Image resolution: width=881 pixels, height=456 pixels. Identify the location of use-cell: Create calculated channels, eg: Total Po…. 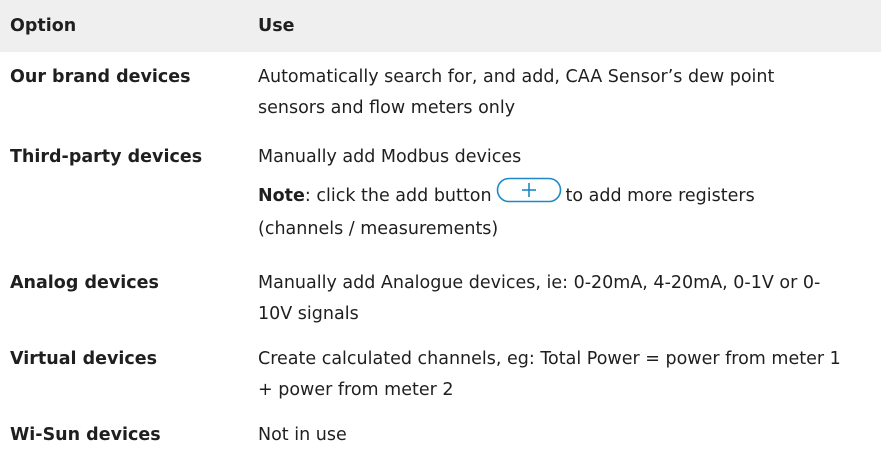
(569, 379).